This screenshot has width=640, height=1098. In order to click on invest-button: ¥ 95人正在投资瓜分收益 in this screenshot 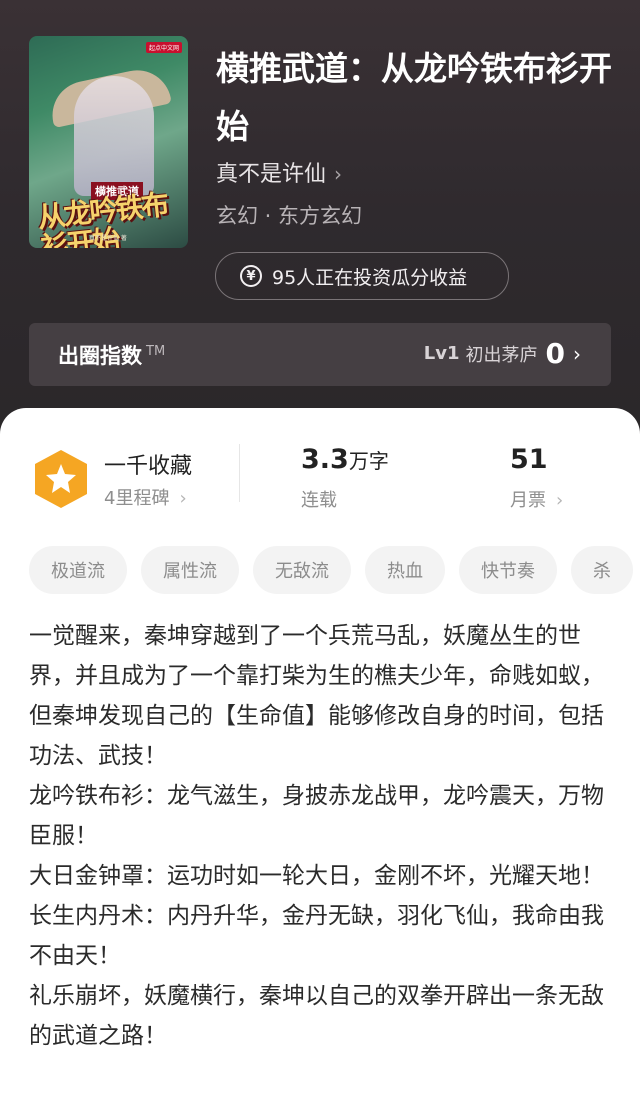, I will do `click(362, 276)`.